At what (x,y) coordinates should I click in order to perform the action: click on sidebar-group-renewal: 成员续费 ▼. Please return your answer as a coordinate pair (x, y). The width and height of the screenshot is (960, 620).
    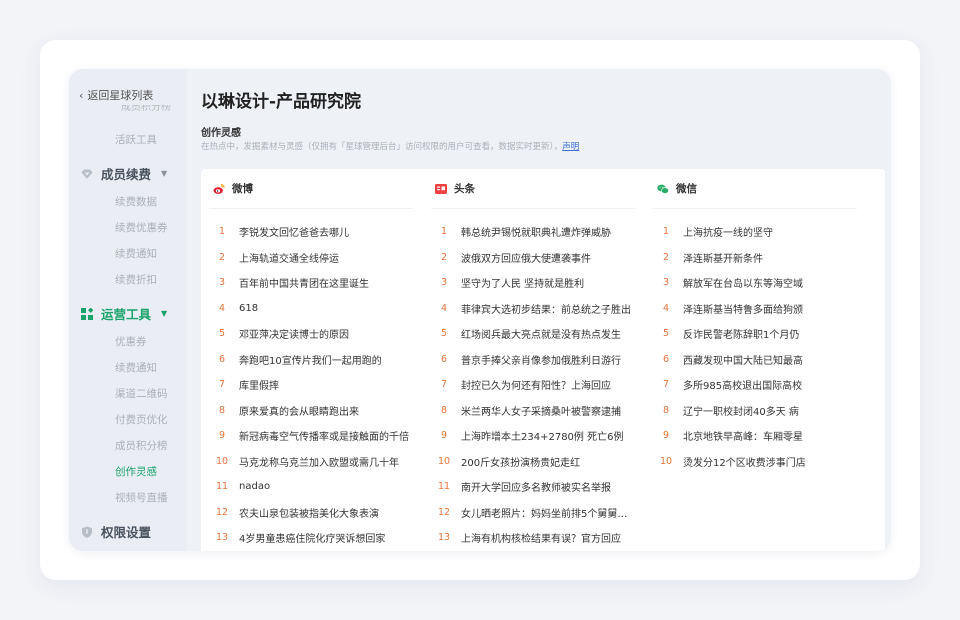
    Looking at the image, I should click on (124, 173).